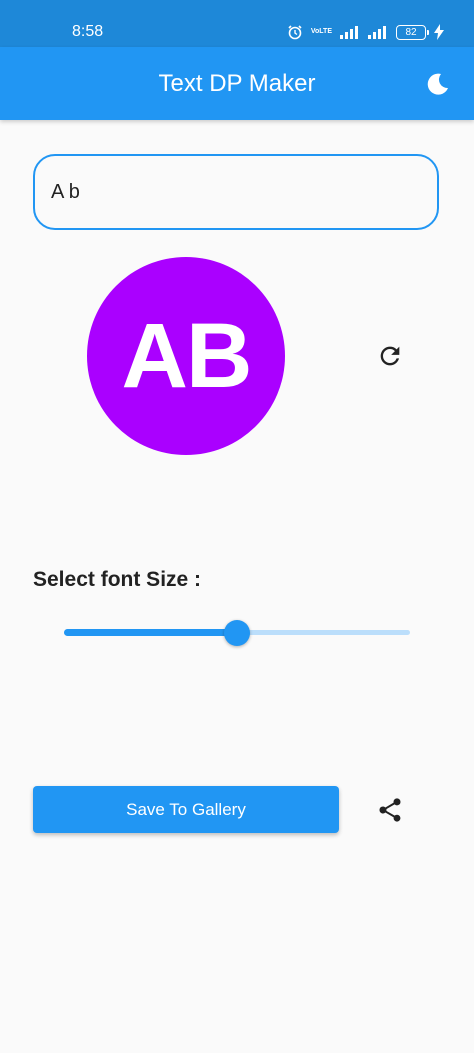  I want to click on share-icon, so click(390, 810).